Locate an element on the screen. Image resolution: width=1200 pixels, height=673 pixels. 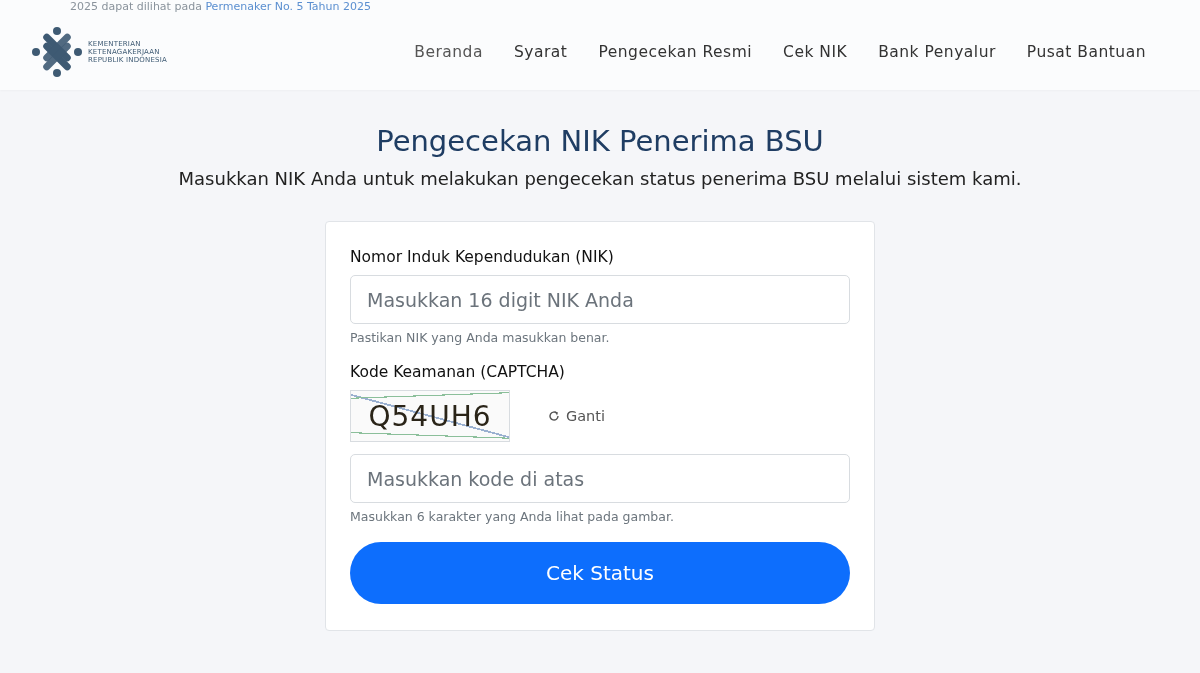
help-text: Pastikan NIK yang Anda masukkan benar. is located at coordinates (480, 337).